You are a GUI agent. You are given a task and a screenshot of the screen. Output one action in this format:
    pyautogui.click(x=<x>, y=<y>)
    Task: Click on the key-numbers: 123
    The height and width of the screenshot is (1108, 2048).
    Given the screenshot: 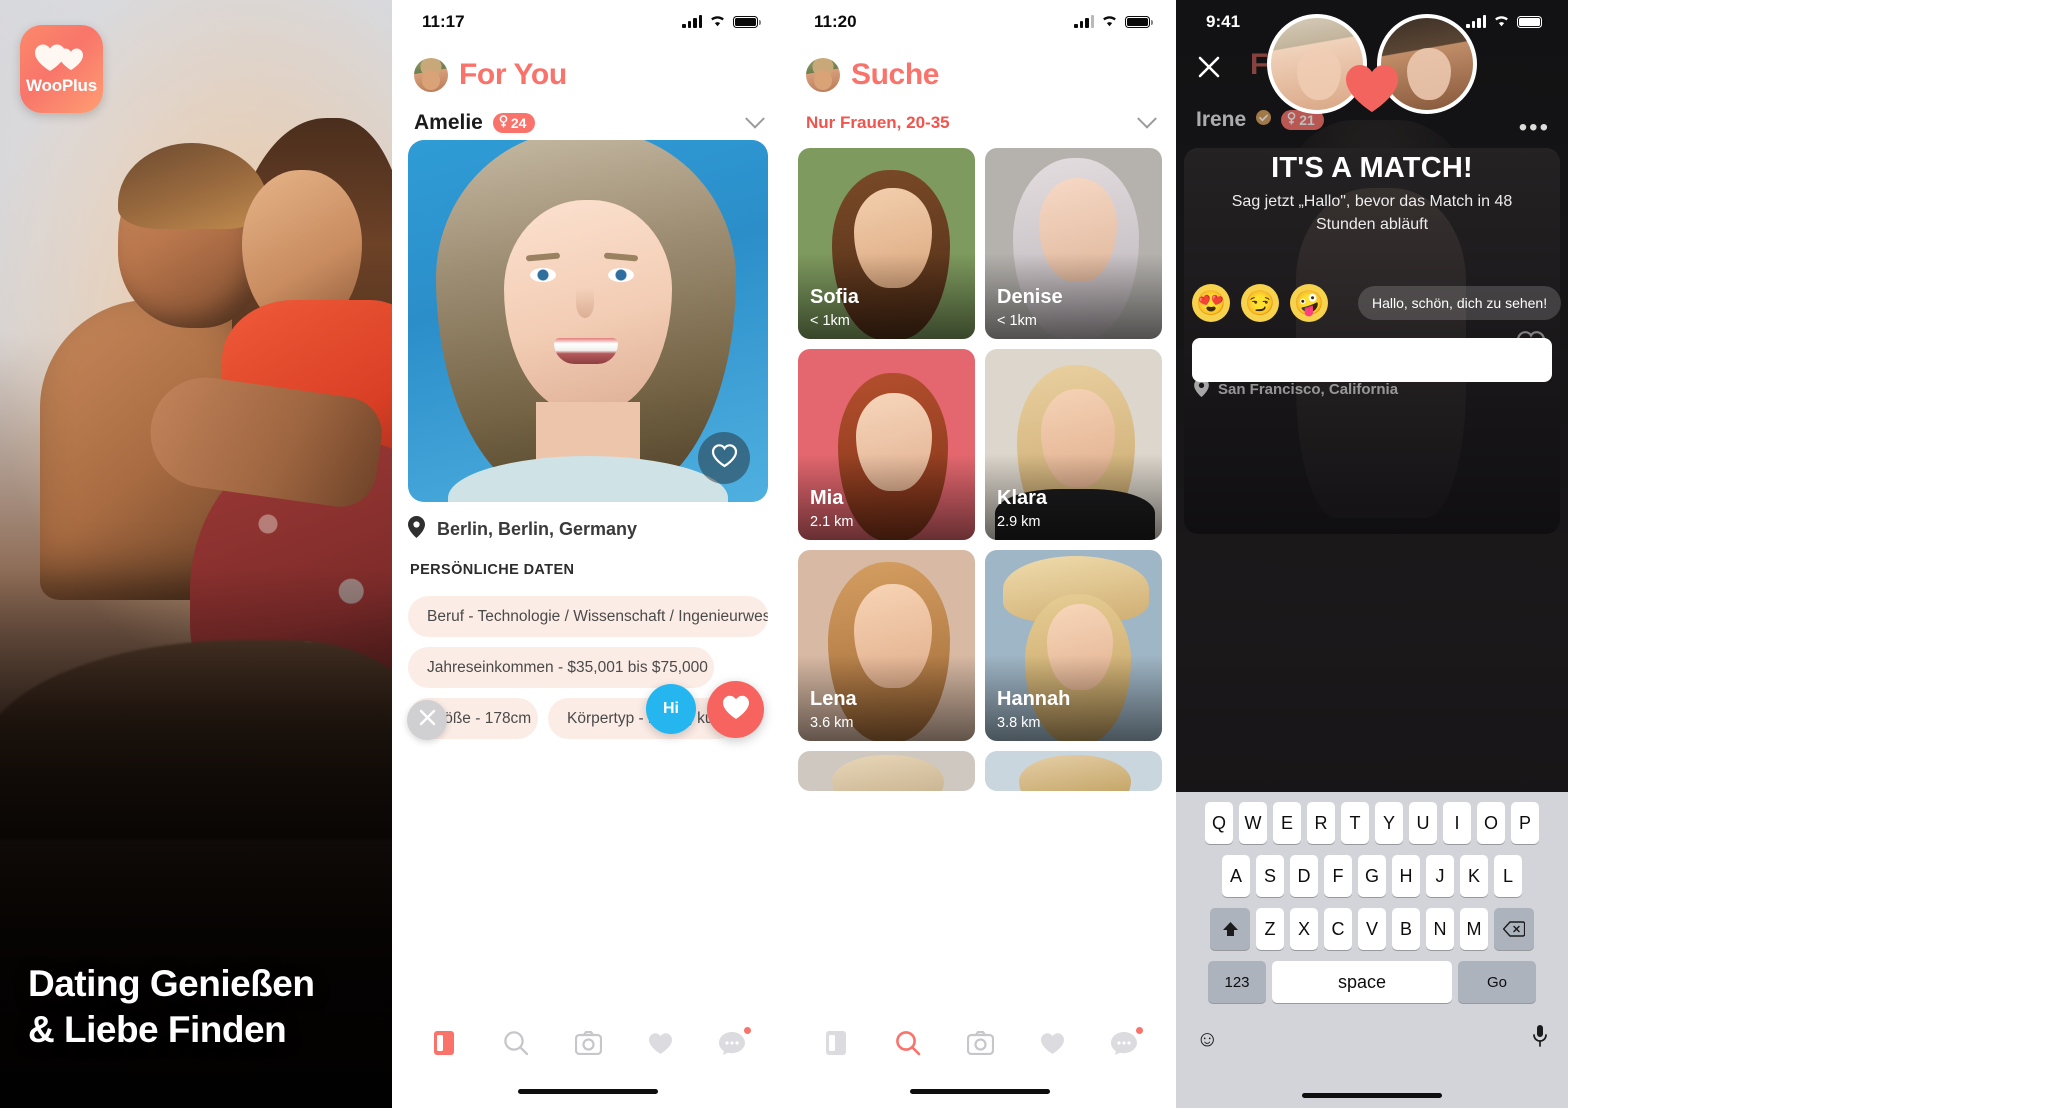 What is the action you would take?
    pyautogui.click(x=1237, y=982)
    